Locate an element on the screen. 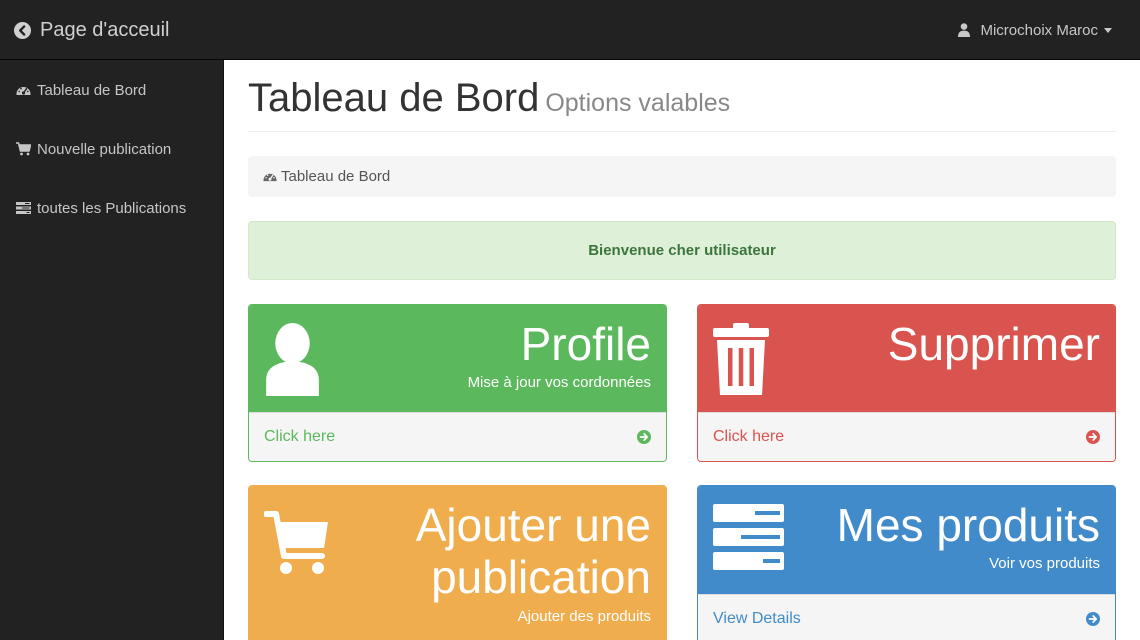 The image size is (1140, 640). add-title-line2: publication is located at coordinates (541, 576).